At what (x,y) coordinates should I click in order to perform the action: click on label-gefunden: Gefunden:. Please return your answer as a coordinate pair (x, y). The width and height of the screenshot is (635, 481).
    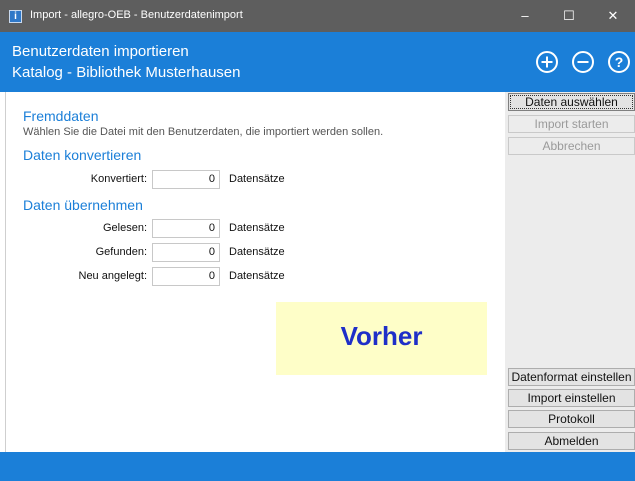
    Looking at the image, I should click on (121, 252).